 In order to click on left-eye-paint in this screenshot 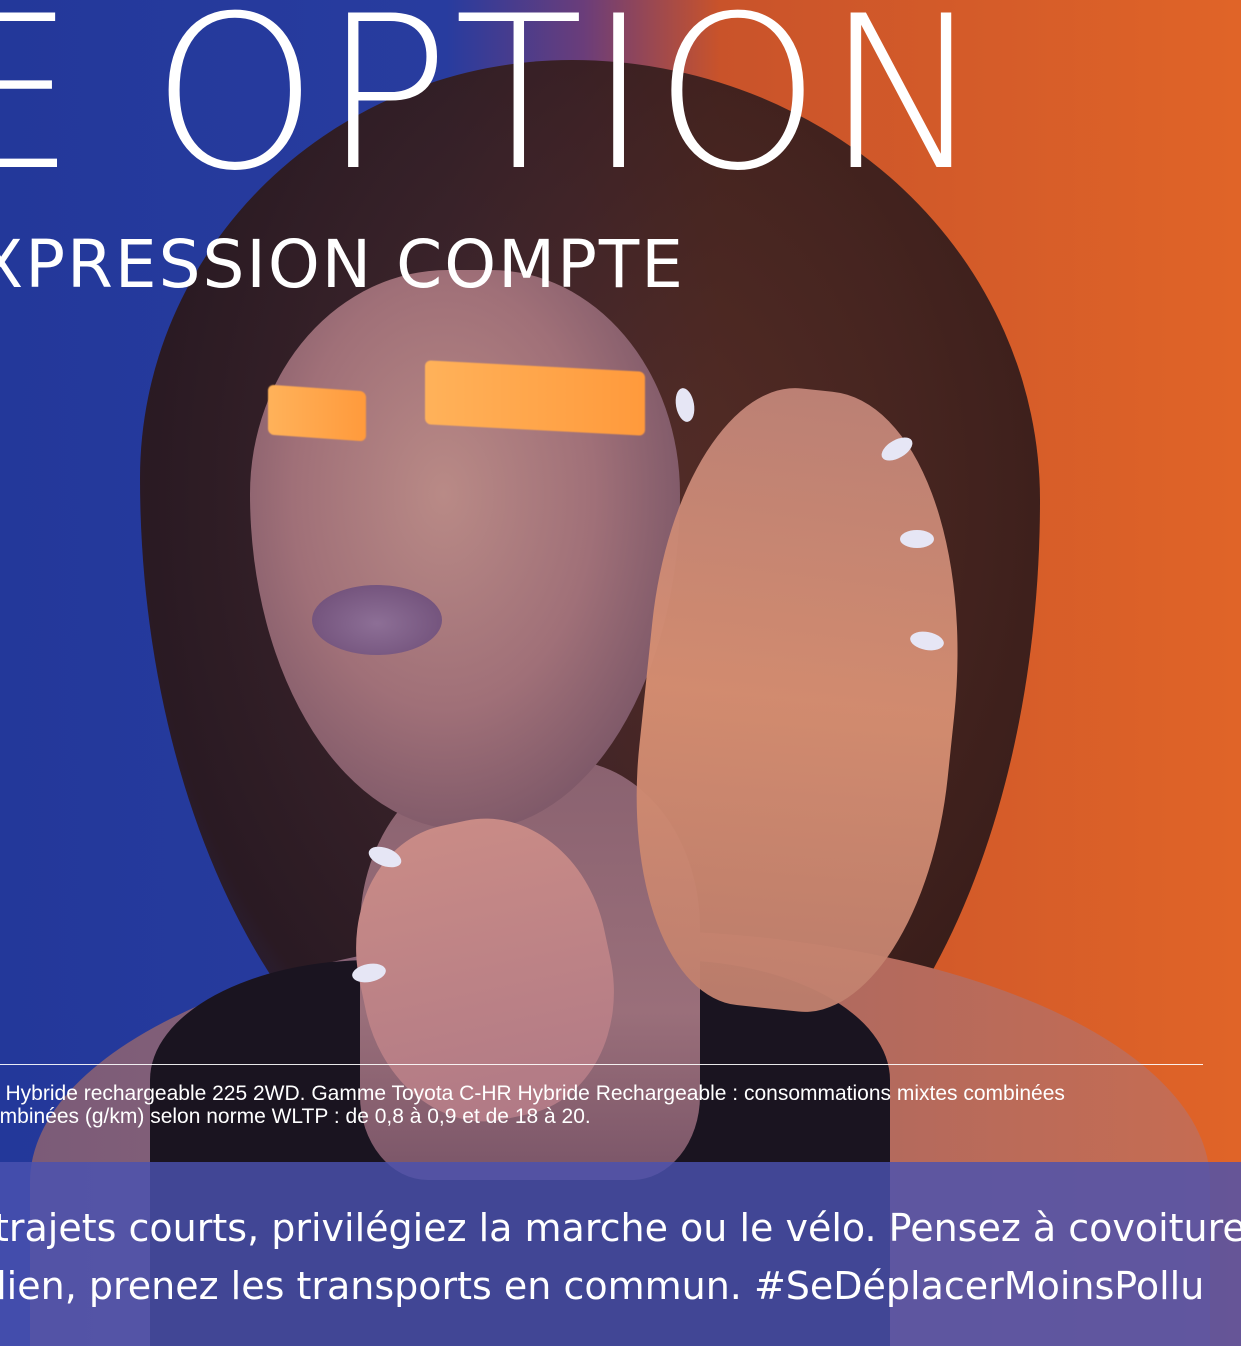, I will do `click(317, 413)`.